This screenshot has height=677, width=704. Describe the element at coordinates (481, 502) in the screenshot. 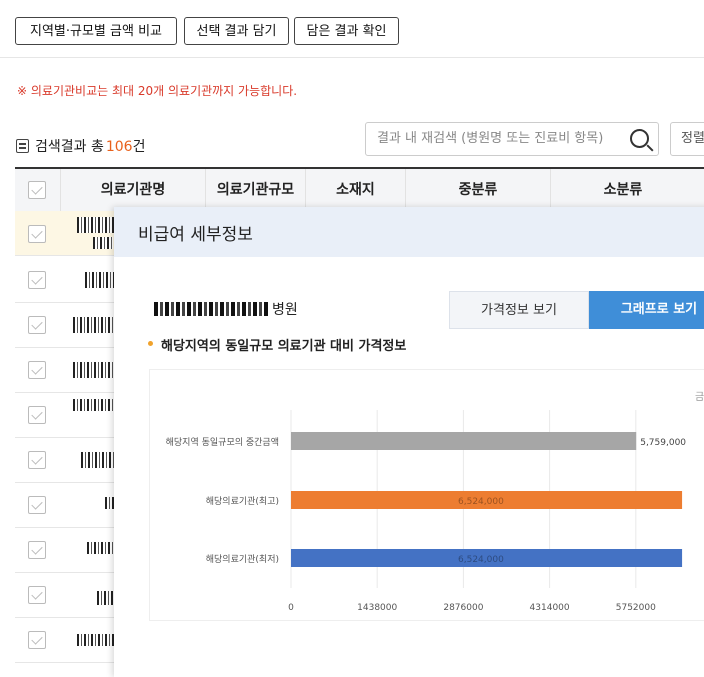

I see `value-label-1: 6,524,000` at that location.